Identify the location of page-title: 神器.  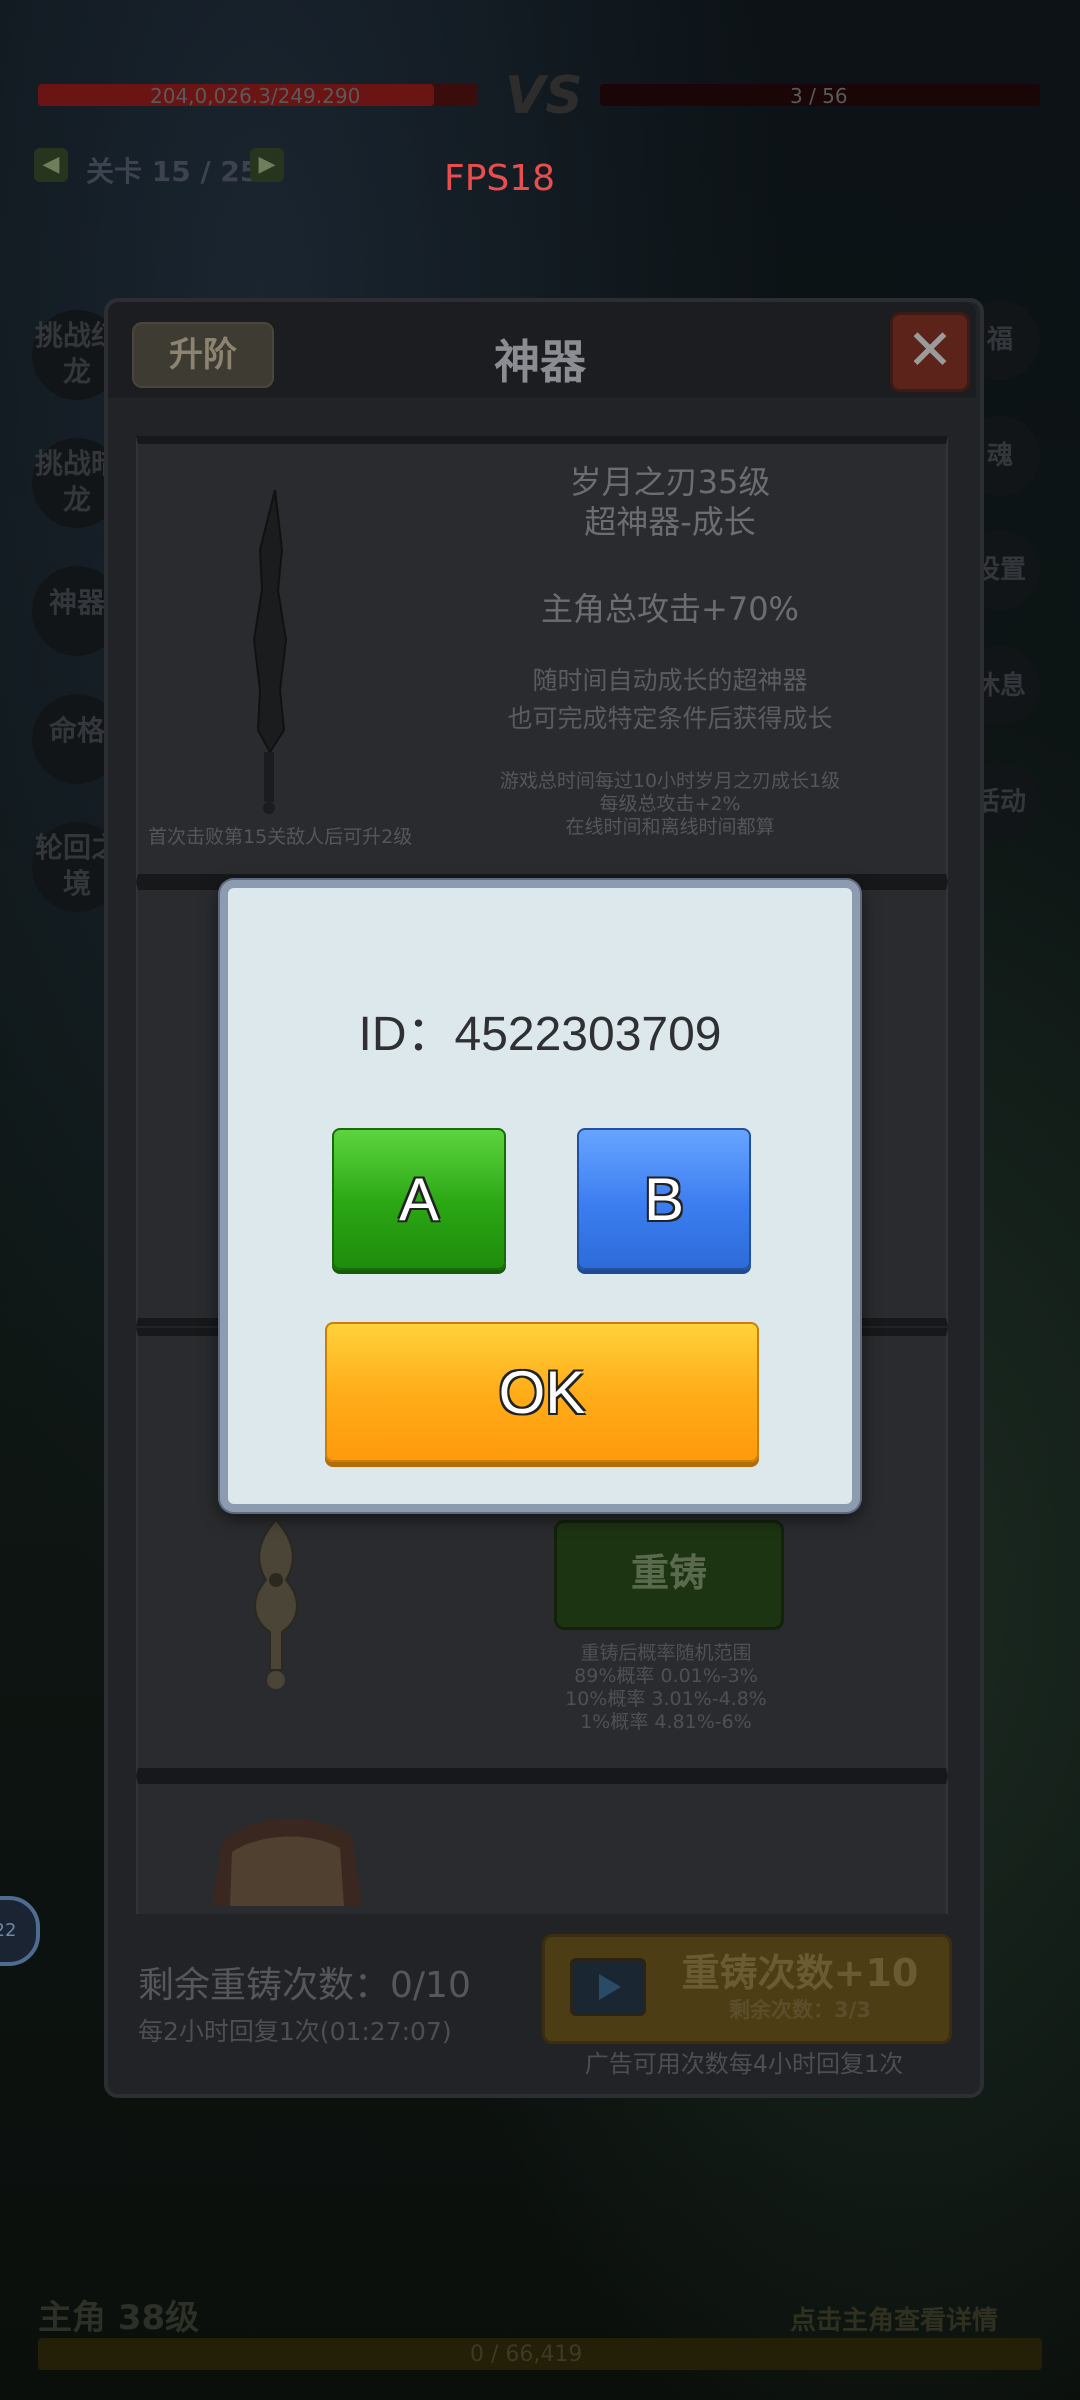
(540, 362).